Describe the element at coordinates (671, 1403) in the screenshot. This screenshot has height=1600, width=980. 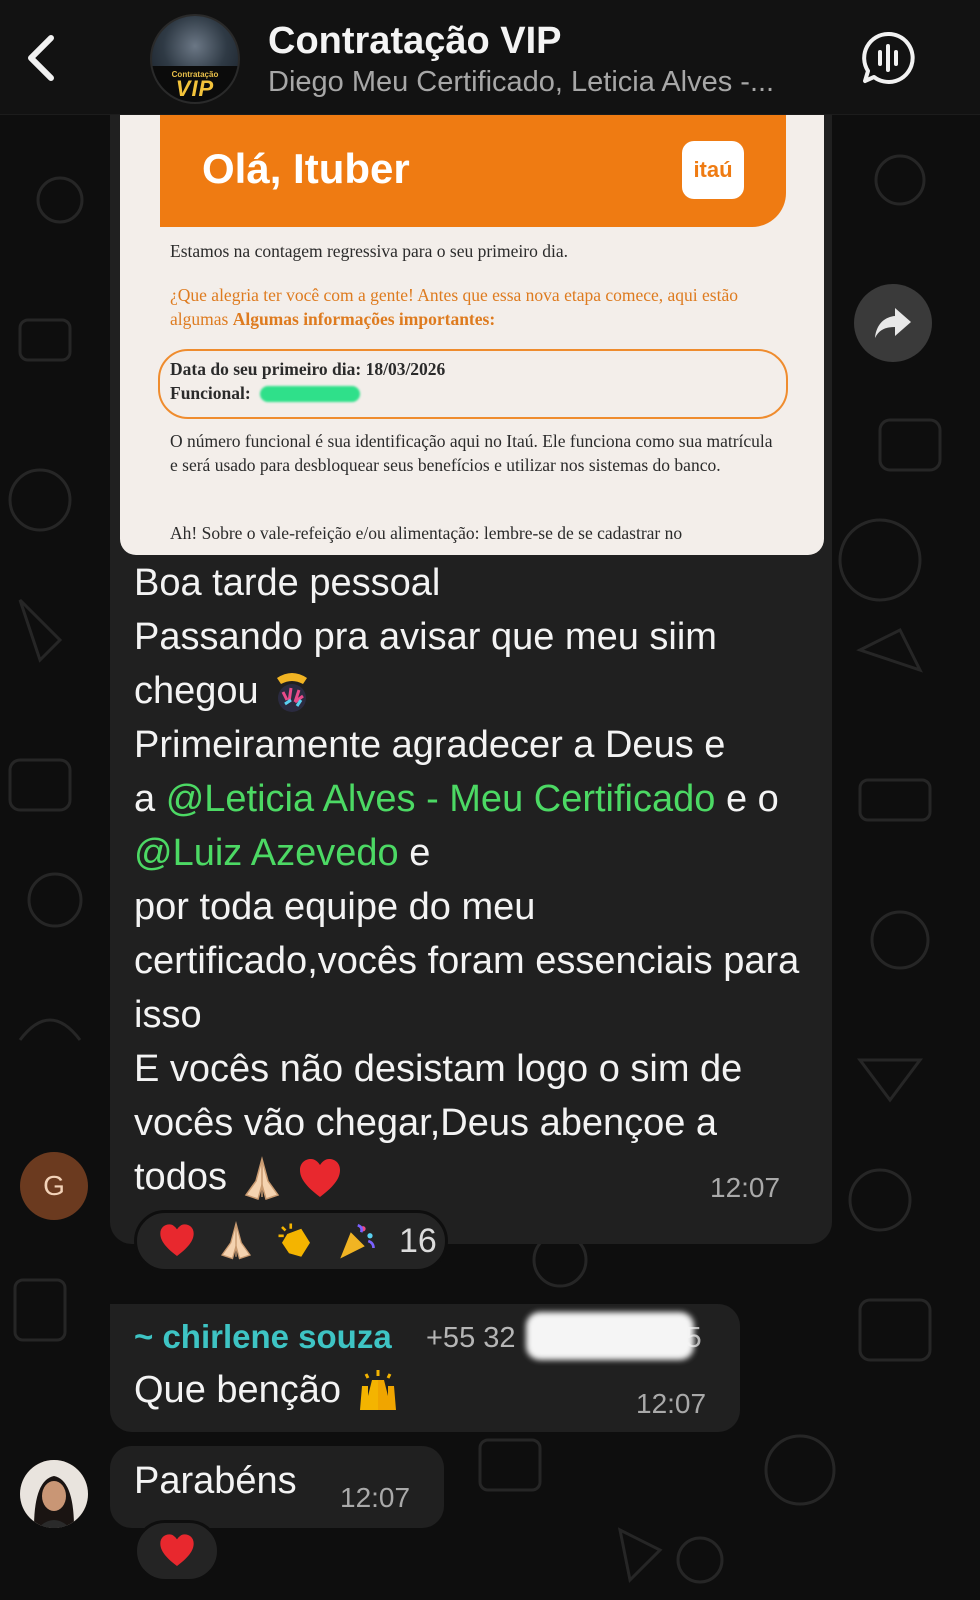
I see `message-time-2: 12:07` at that location.